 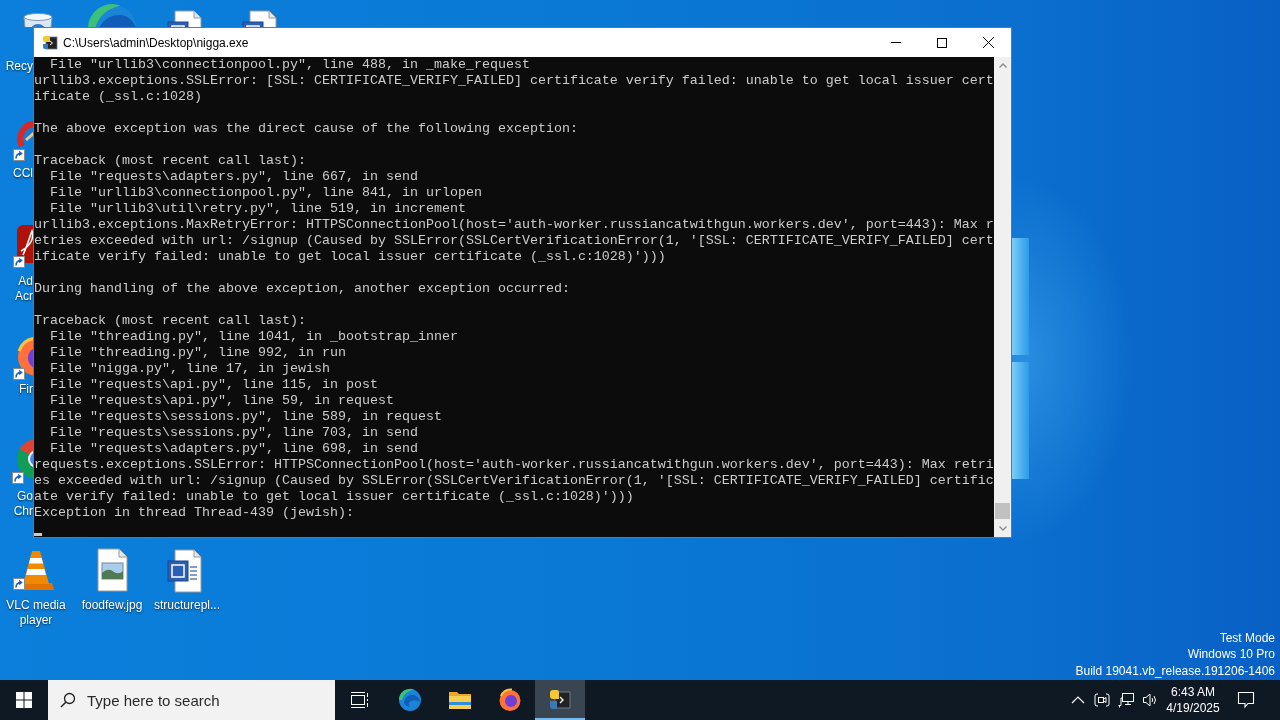 I want to click on desktop-icon-label: CCl, so click(x=23, y=173).